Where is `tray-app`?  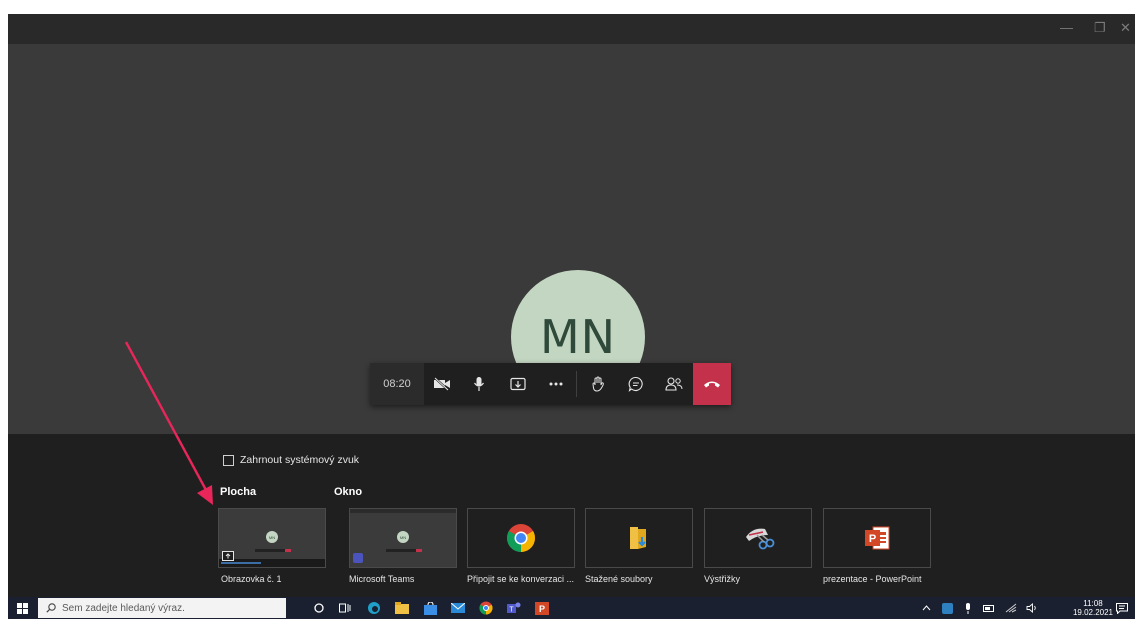 tray-app is located at coordinates (947, 608).